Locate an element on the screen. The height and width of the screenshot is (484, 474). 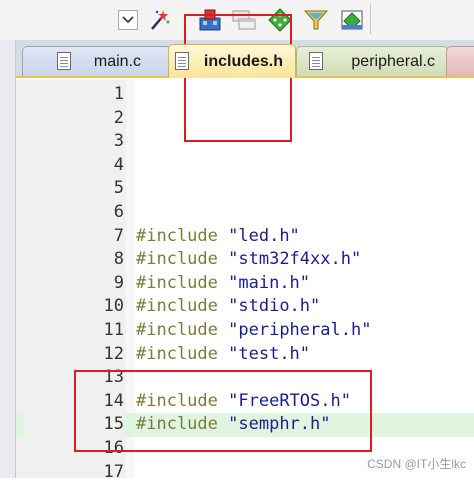
manage-components-icon is located at coordinates (352, 20).